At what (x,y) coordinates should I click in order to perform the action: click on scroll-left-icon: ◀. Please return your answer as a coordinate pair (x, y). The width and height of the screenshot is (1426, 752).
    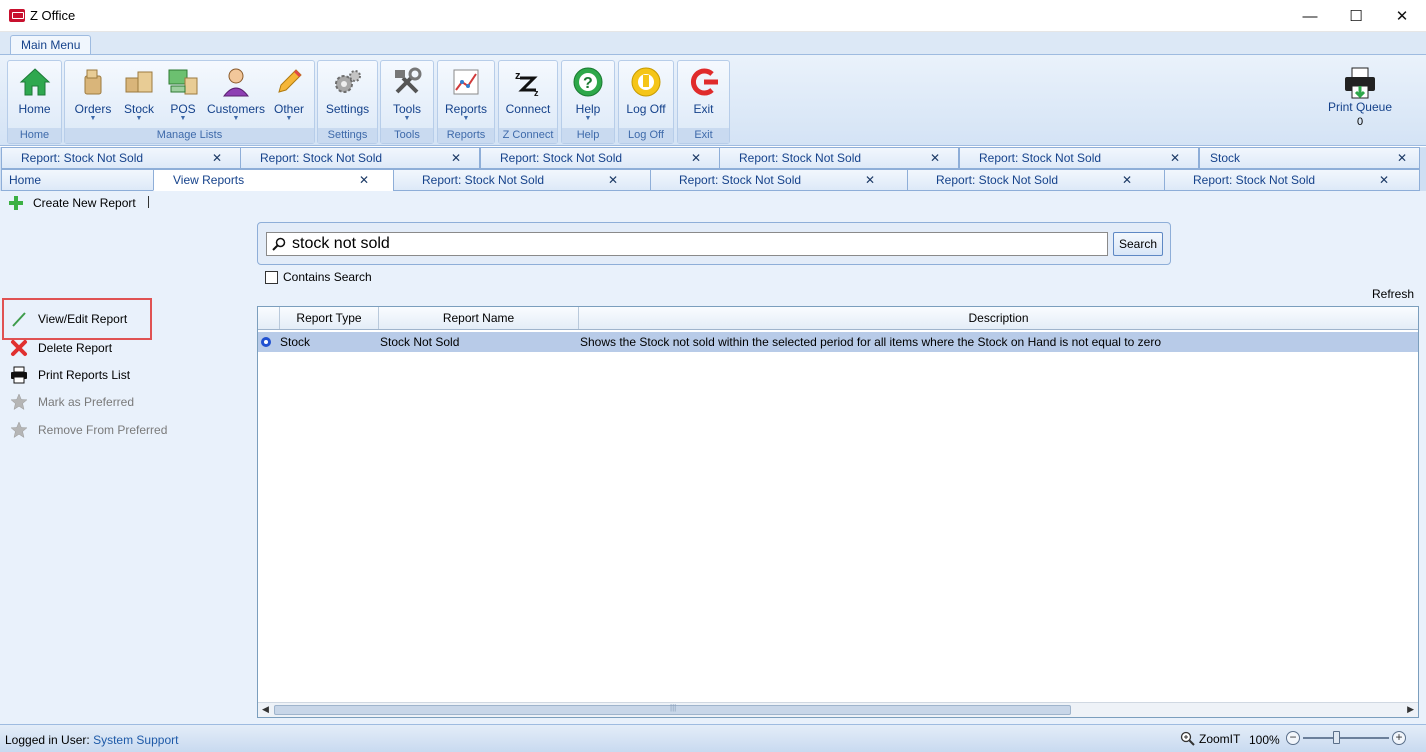
    Looking at the image, I should click on (265, 709).